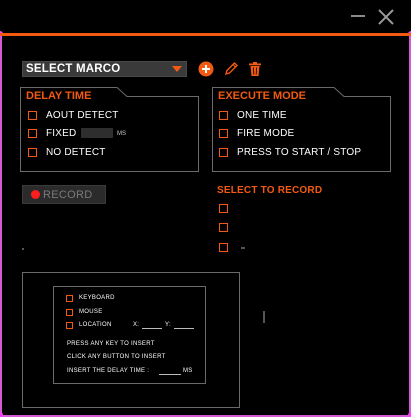 The width and height of the screenshot is (411, 417). I want to click on fixed-unit-label: MS, so click(121, 134).